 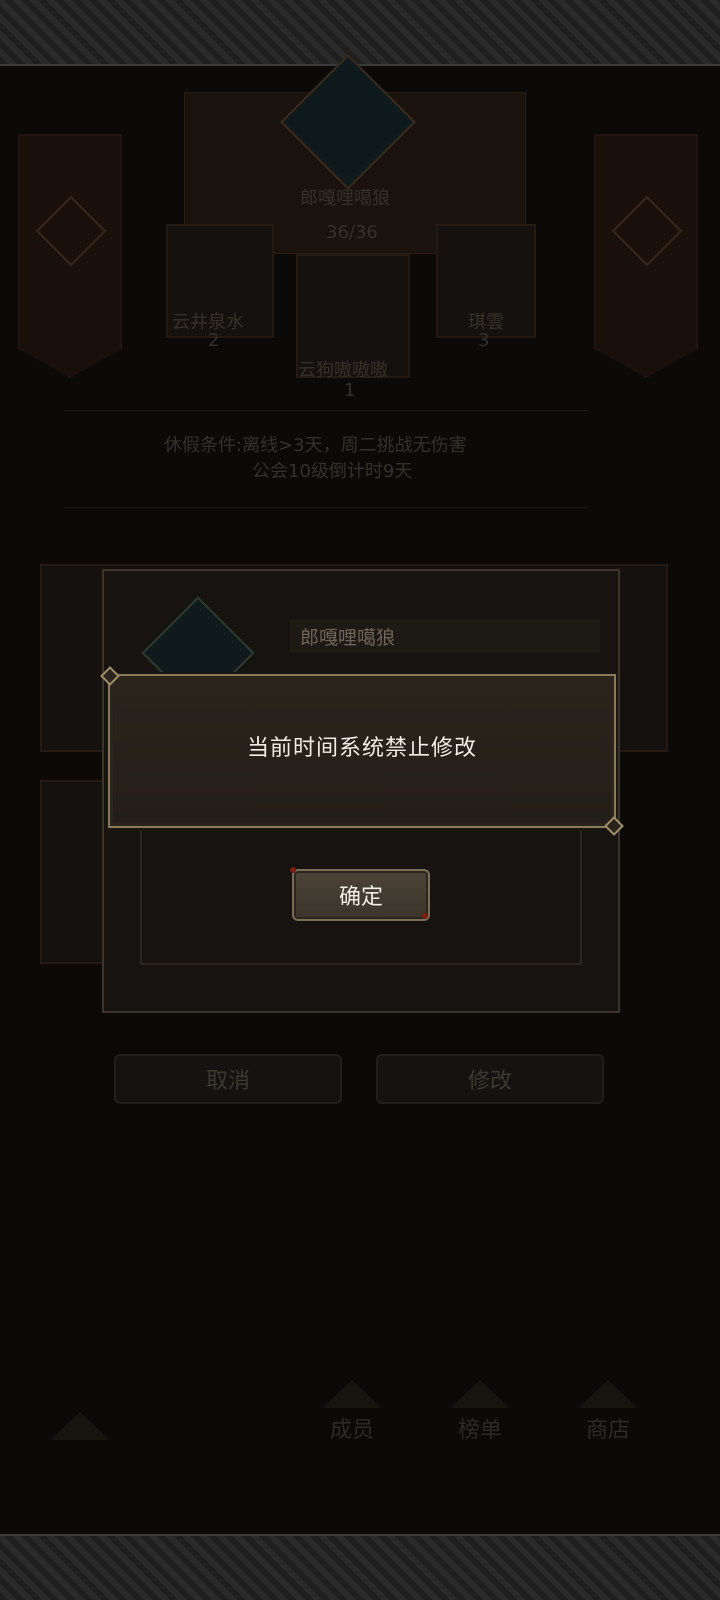 I want to click on nav-shop-label: 商店, so click(x=607, y=1430).